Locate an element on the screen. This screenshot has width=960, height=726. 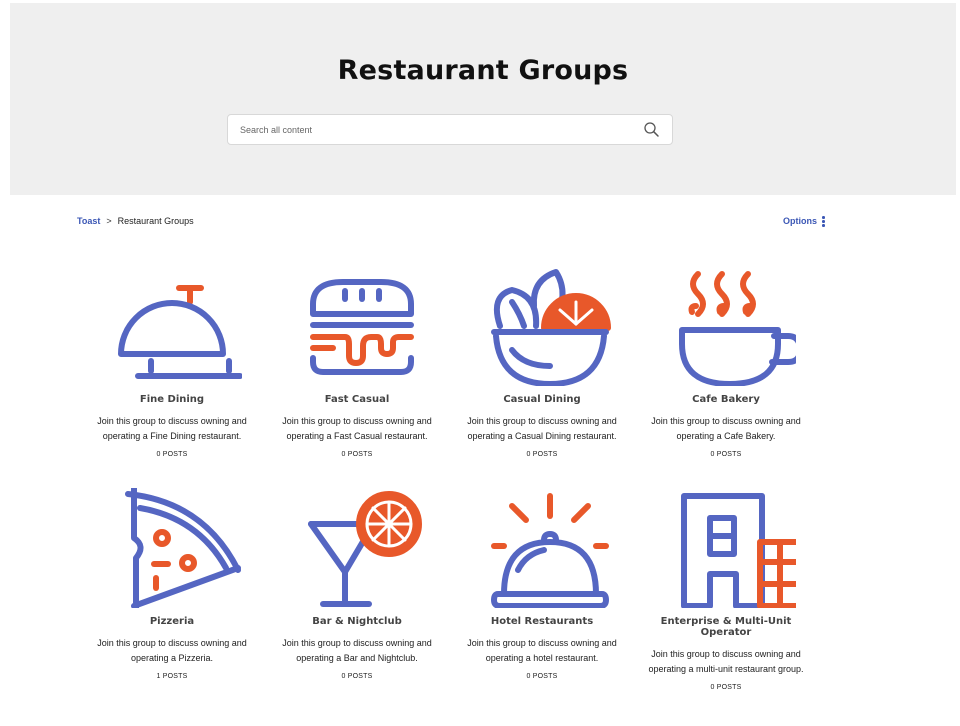
kebab-icon is located at coordinates (823, 221).